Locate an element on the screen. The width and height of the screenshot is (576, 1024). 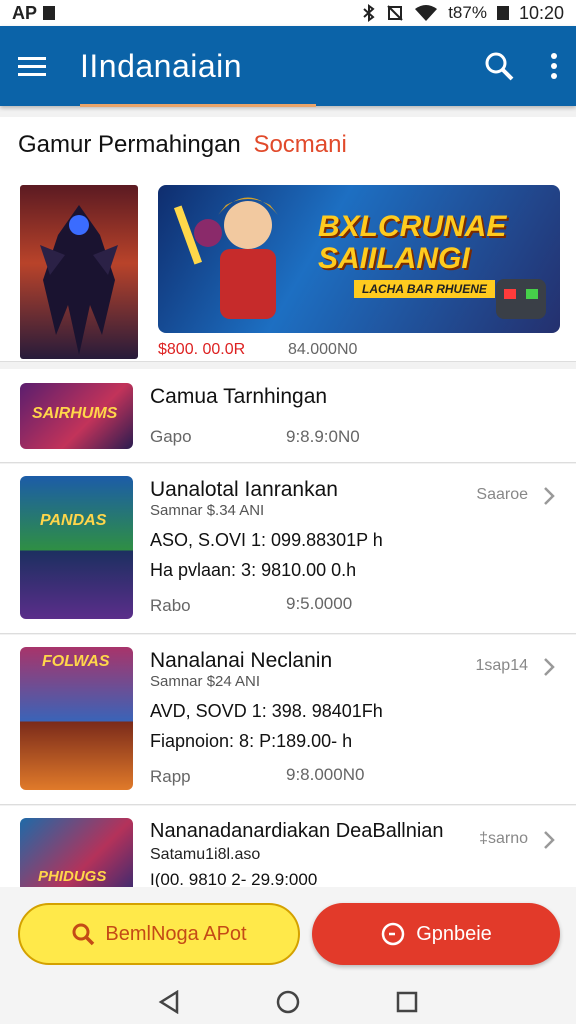
chat-icon is located at coordinates (393, 934).